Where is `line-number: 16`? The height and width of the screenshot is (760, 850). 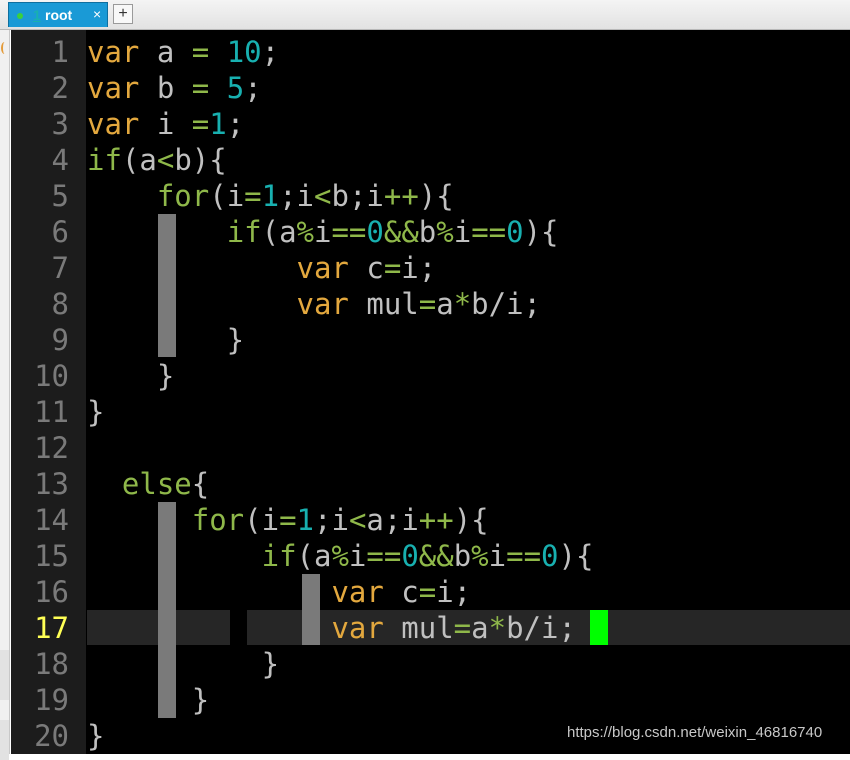
line-number: 16 is located at coordinates (51, 592).